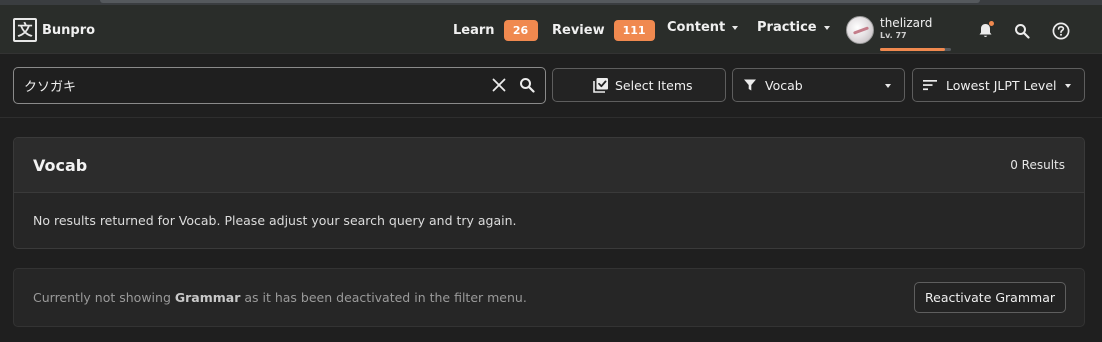 This screenshot has height=342, width=1102. I want to click on checklist-icon, so click(600, 85).